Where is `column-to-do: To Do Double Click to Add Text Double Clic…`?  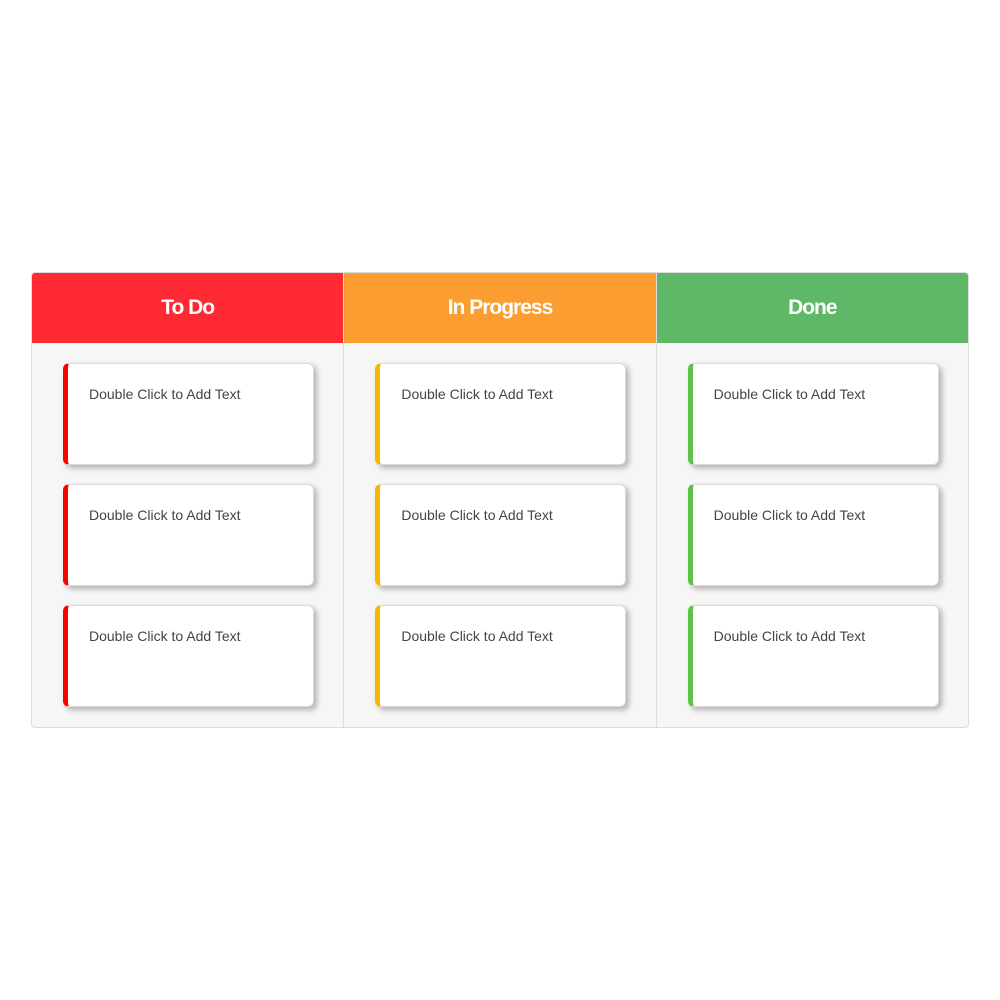 column-to-do: To Do Double Click to Add Text Double Clic… is located at coordinates (188, 500).